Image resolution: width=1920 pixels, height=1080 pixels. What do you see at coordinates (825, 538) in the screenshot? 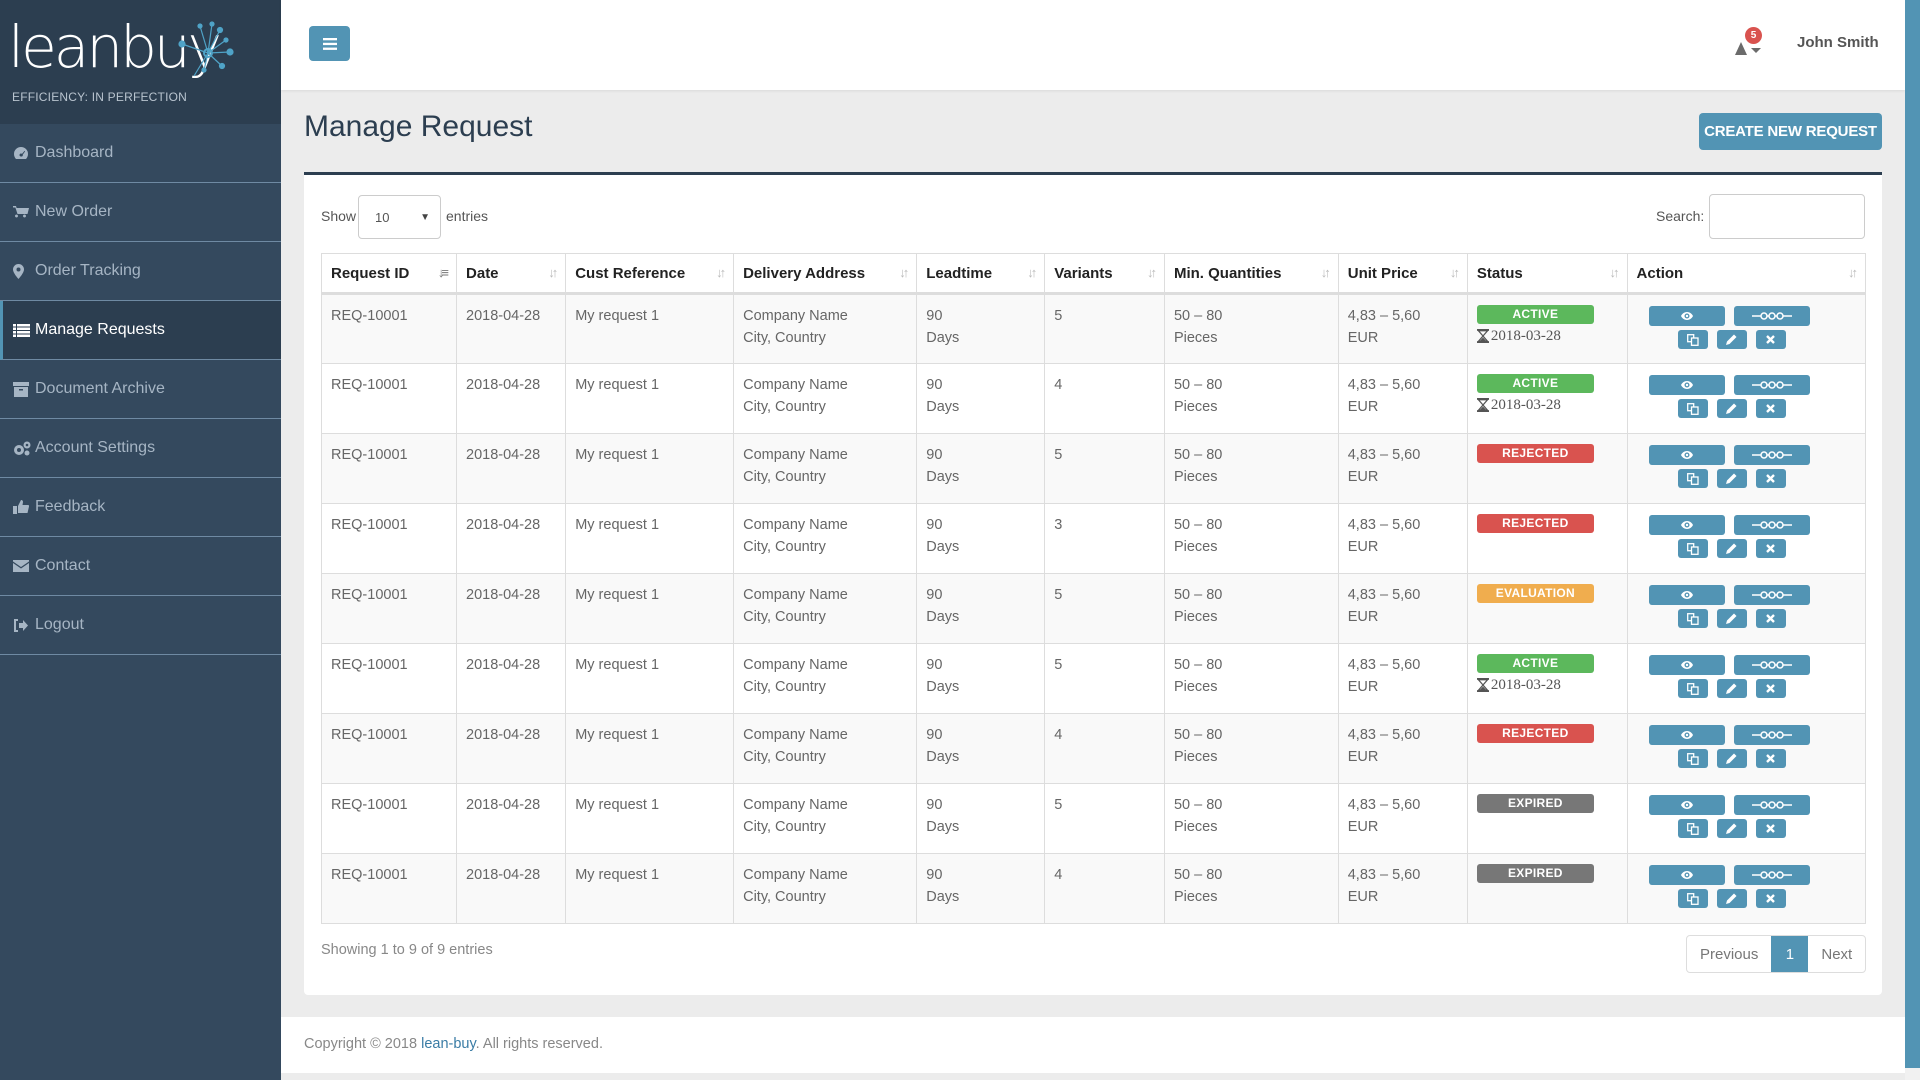
I see `delivery-address-cell: Company Name City, Country` at bounding box center [825, 538].